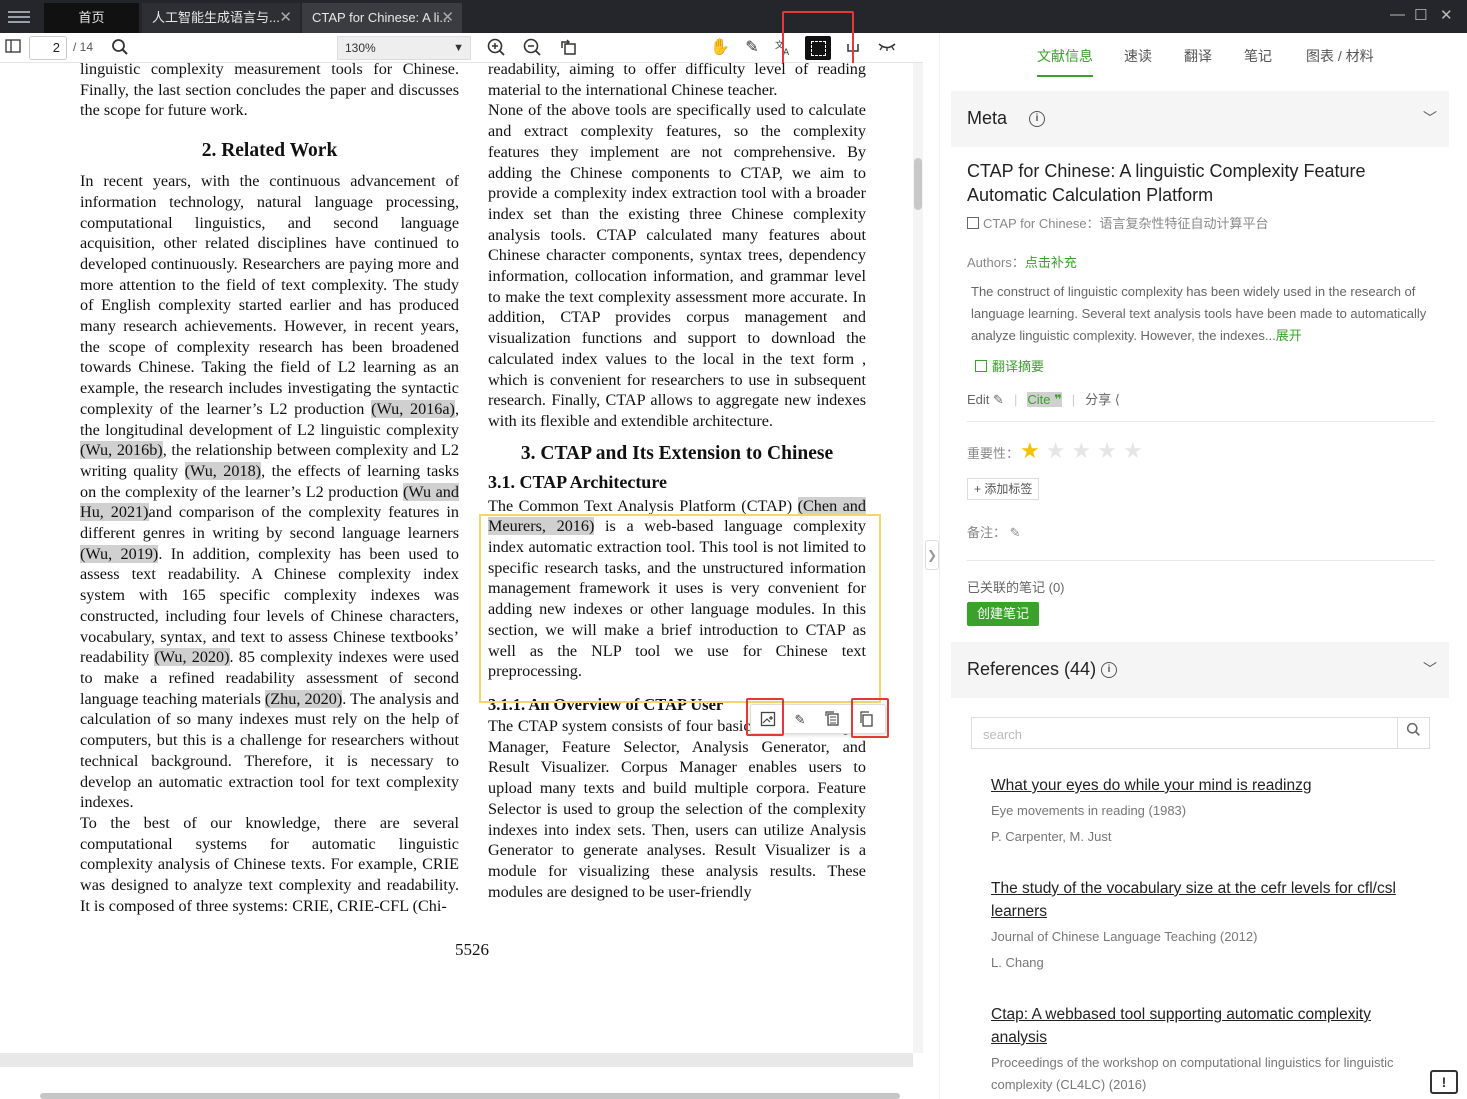 This screenshot has width=1467, height=1099. I want to click on pen-icon: ✎, so click(752, 48).